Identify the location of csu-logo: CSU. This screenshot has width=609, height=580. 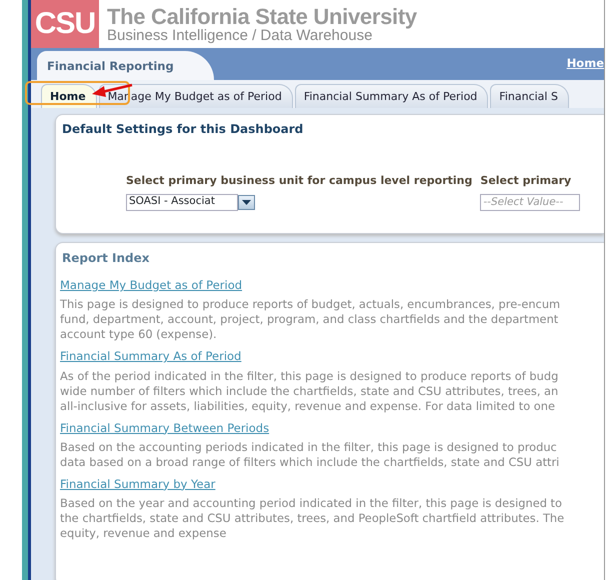
(65, 24).